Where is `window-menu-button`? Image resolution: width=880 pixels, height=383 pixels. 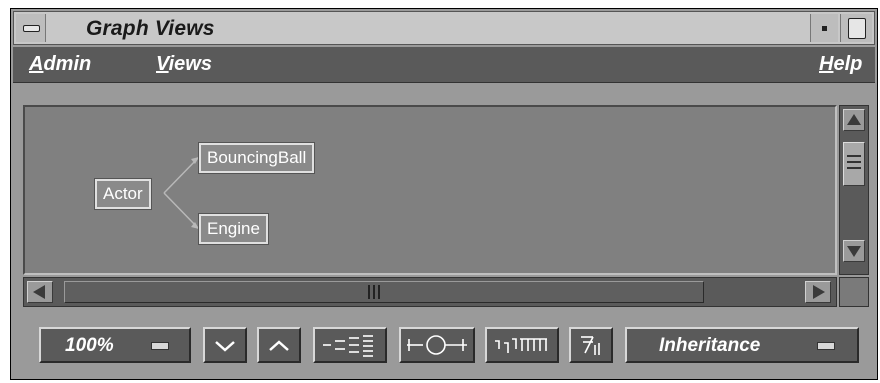 window-menu-button is located at coordinates (31, 28).